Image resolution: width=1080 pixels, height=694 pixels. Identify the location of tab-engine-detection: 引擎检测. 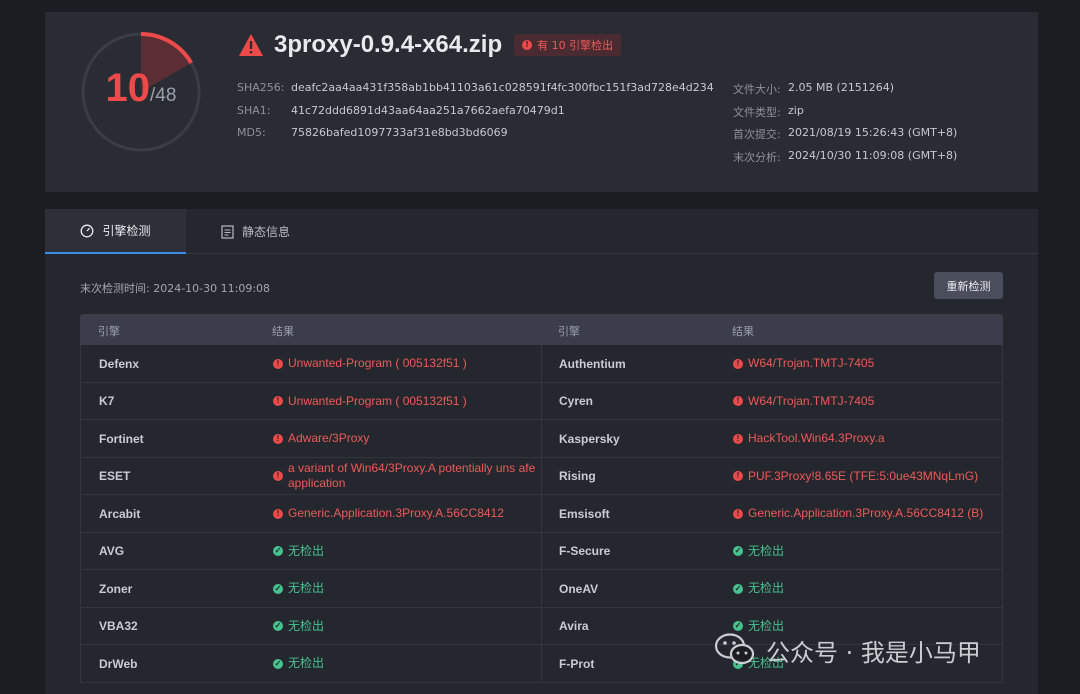
(115, 231).